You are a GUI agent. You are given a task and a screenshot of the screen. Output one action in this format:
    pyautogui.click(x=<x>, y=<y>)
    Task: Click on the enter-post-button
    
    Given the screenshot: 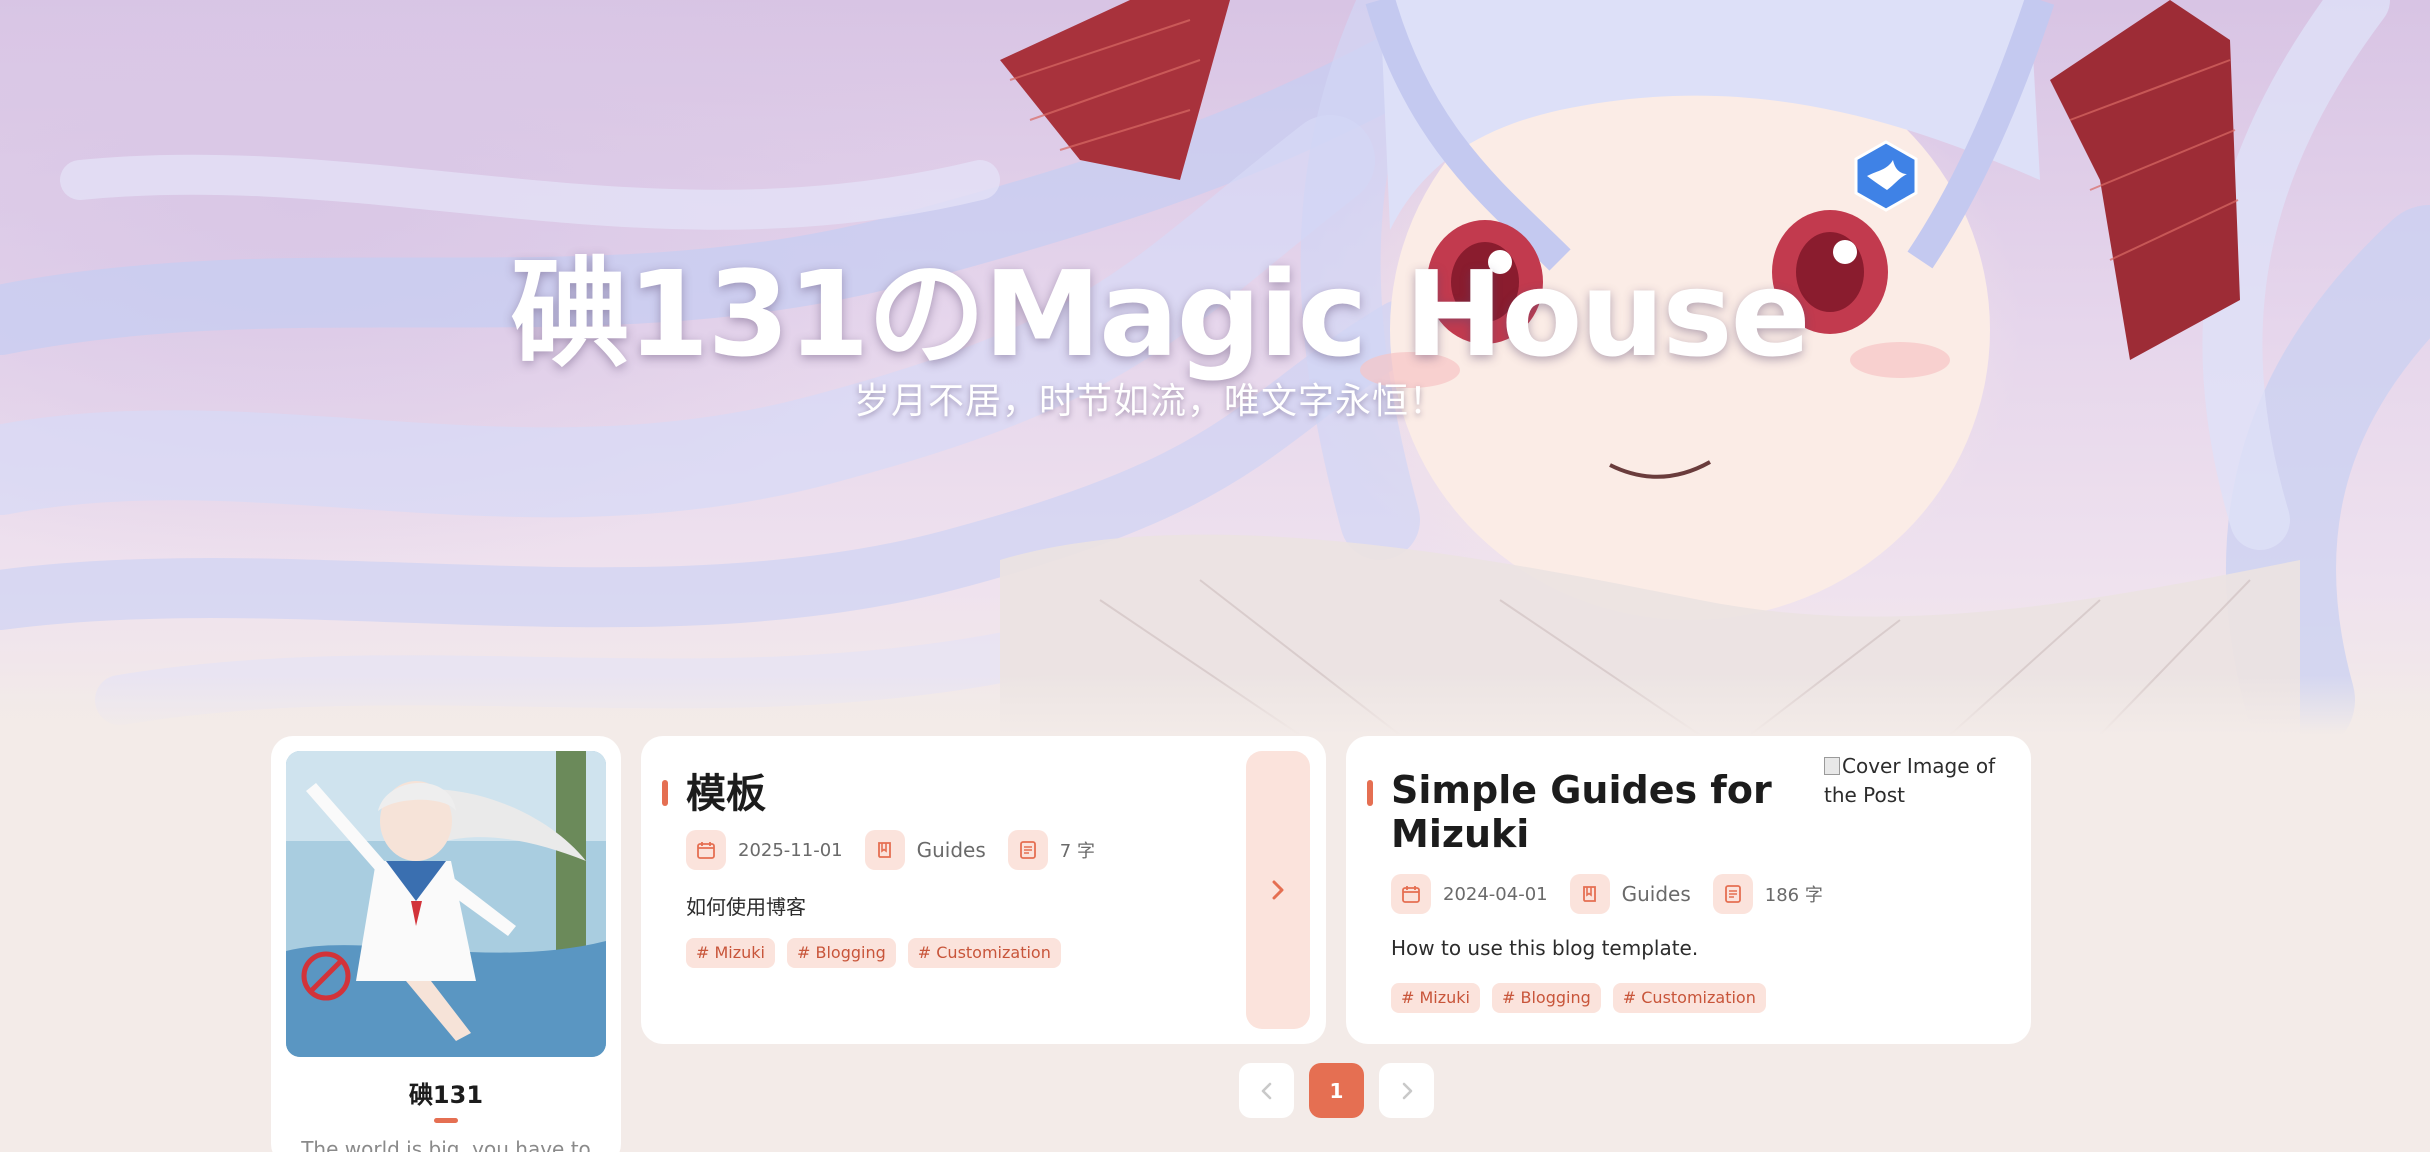 What is the action you would take?
    pyautogui.click(x=1278, y=890)
    